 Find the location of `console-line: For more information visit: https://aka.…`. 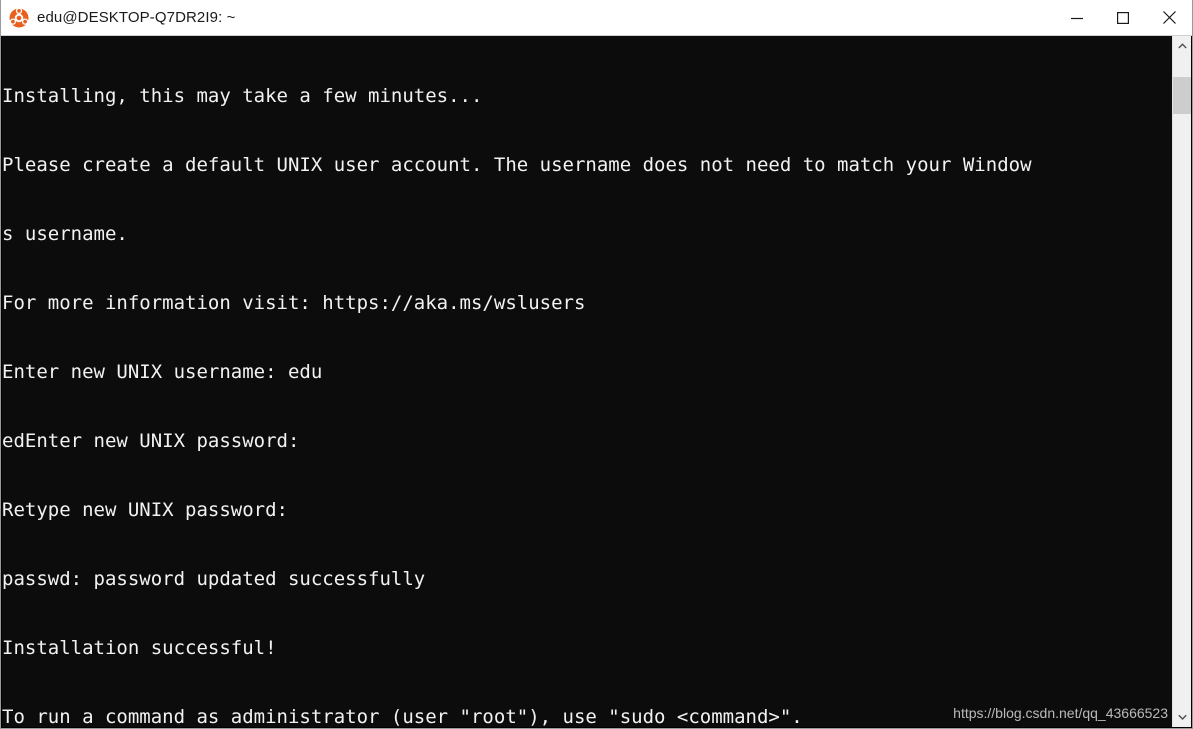

console-line: For more information visit: https://aka.… is located at coordinates (294, 303).